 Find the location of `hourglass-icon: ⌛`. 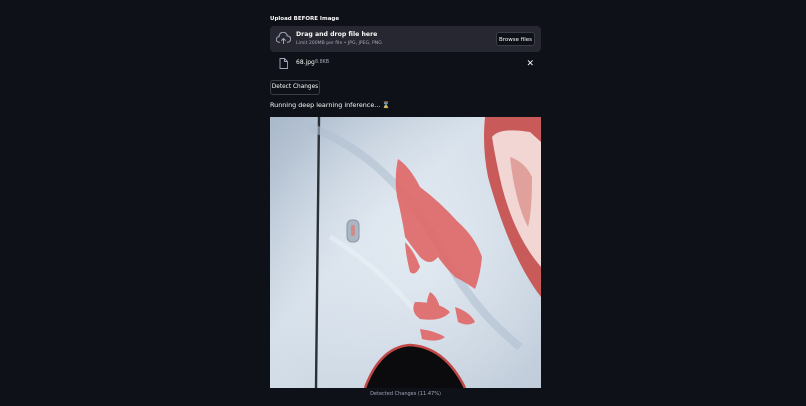

hourglass-icon: ⌛ is located at coordinates (386, 105).